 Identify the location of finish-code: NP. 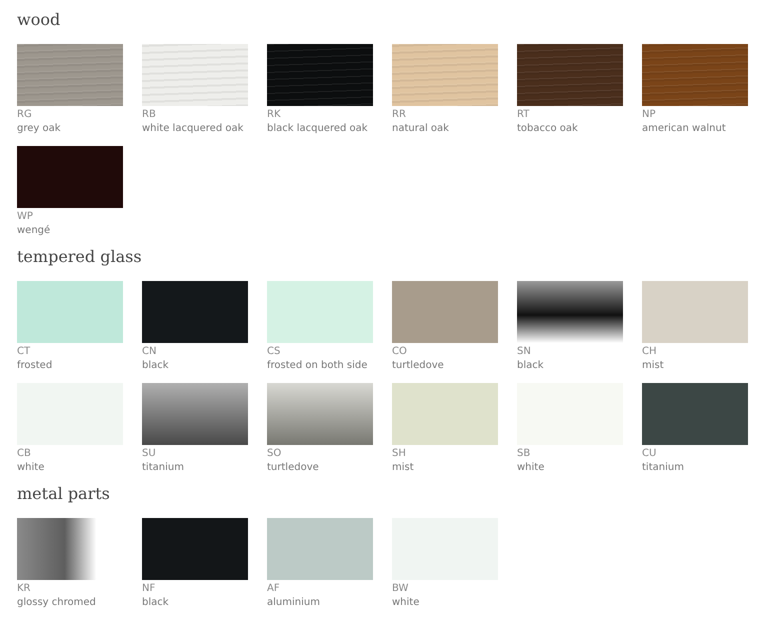
(649, 115).